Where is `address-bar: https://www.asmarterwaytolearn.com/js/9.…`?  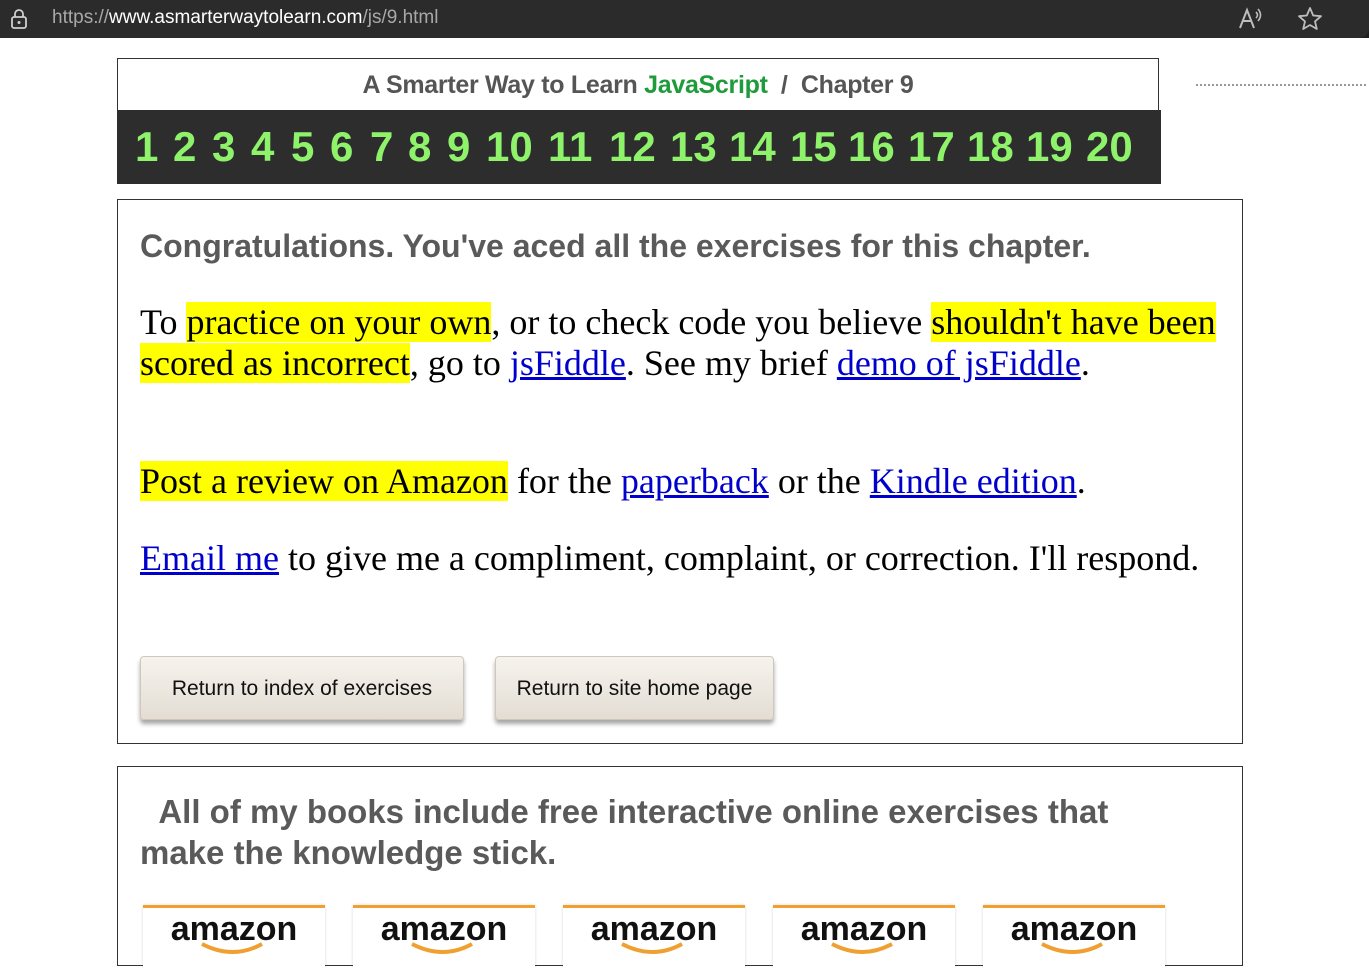 address-bar: https://www.asmarterwaytolearn.com/js/9.… is located at coordinates (684, 19).